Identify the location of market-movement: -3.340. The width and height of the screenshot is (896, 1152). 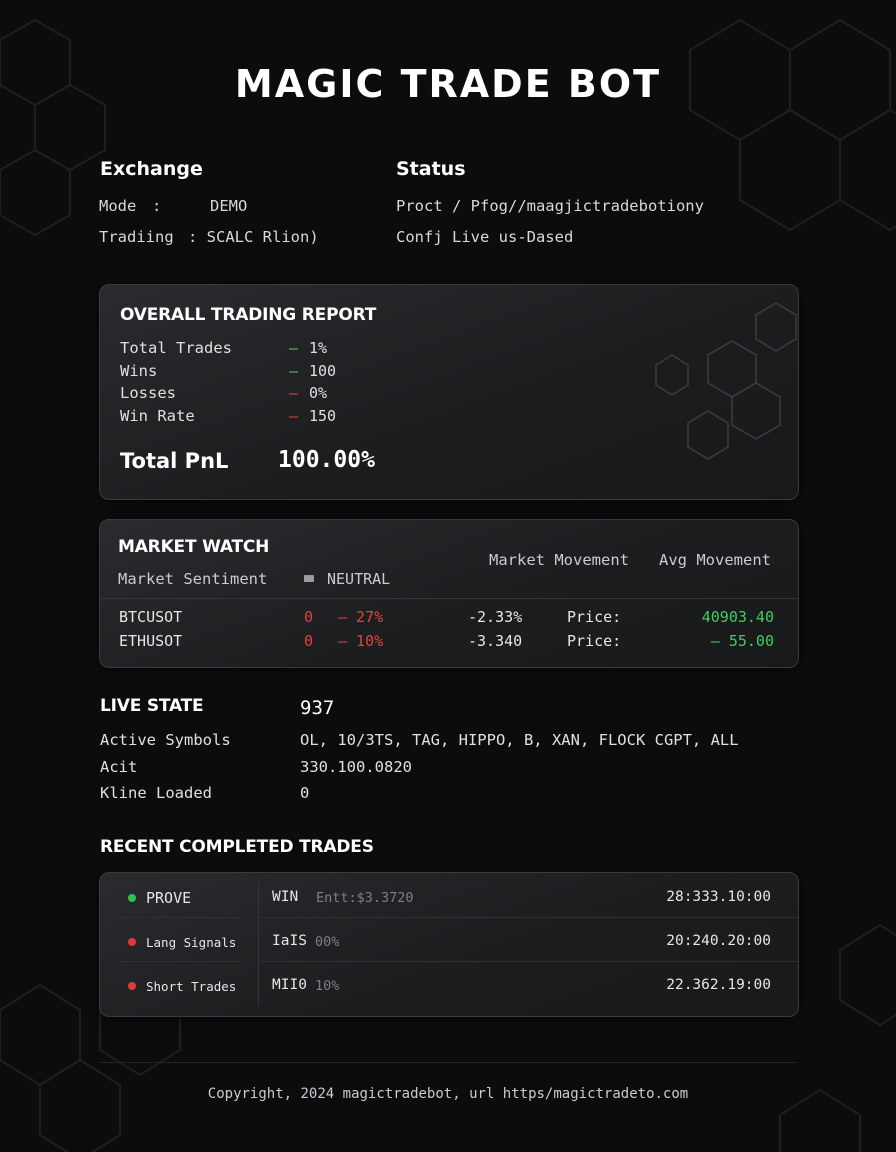
(495, 641).